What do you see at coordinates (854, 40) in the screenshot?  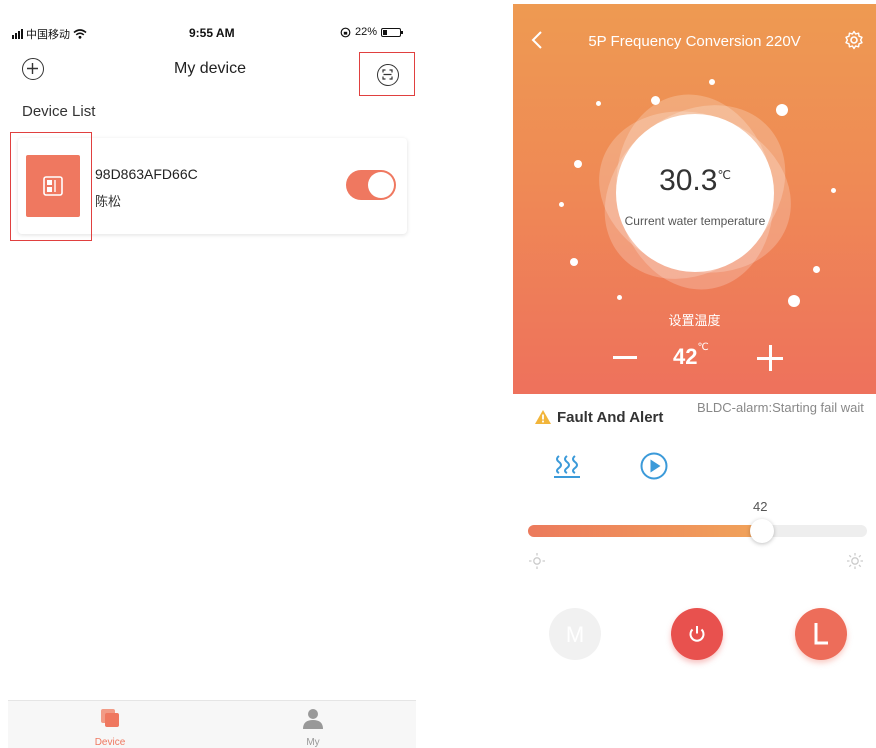 I see `gear-icon` at bounding box center [854, 40].